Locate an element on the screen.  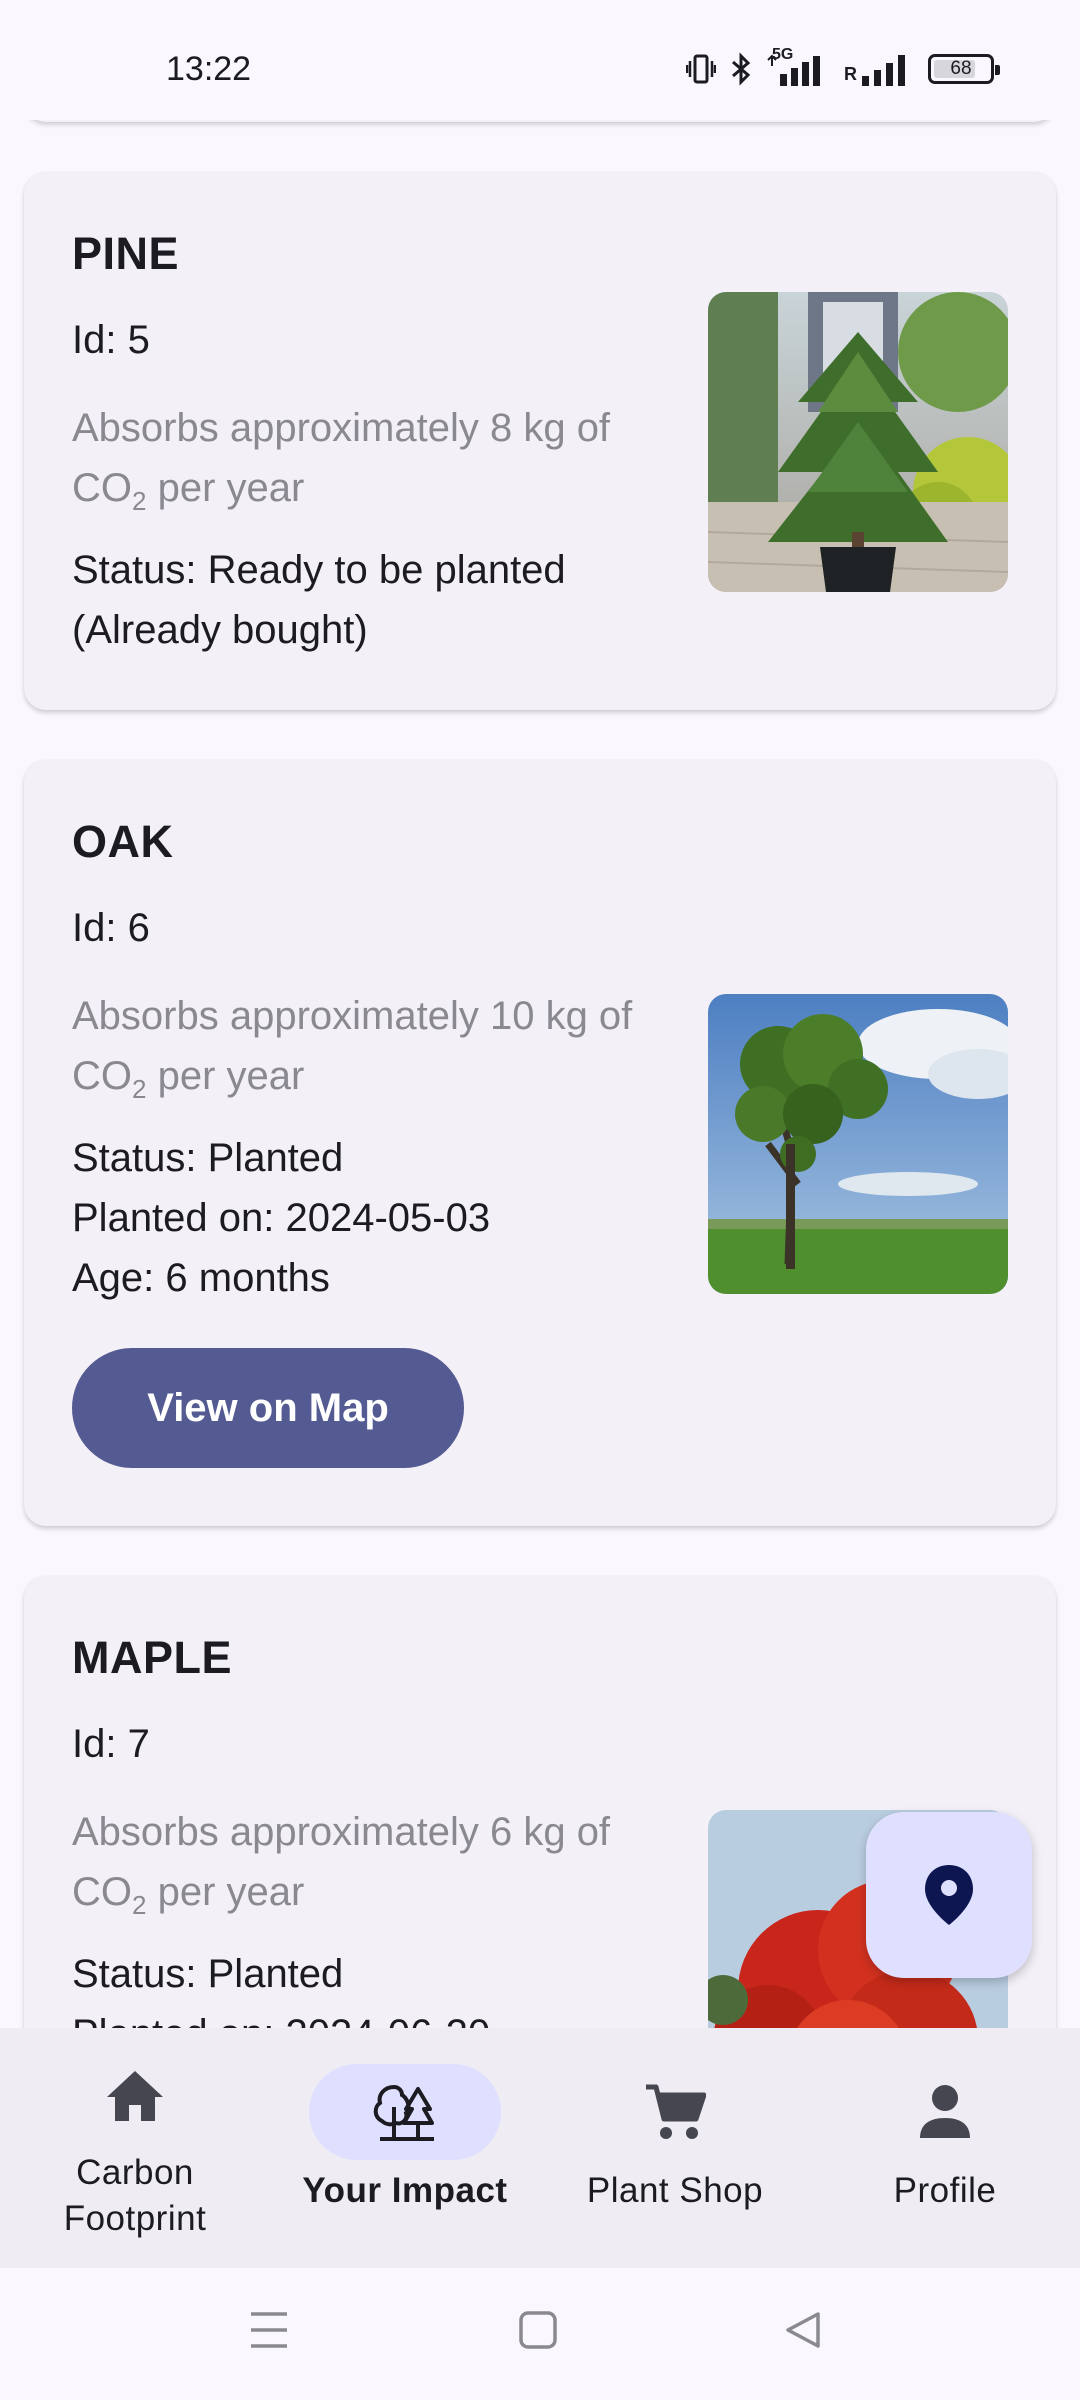
nav-plant-shop: Plant Shop is located at coordinates (675, 2148).